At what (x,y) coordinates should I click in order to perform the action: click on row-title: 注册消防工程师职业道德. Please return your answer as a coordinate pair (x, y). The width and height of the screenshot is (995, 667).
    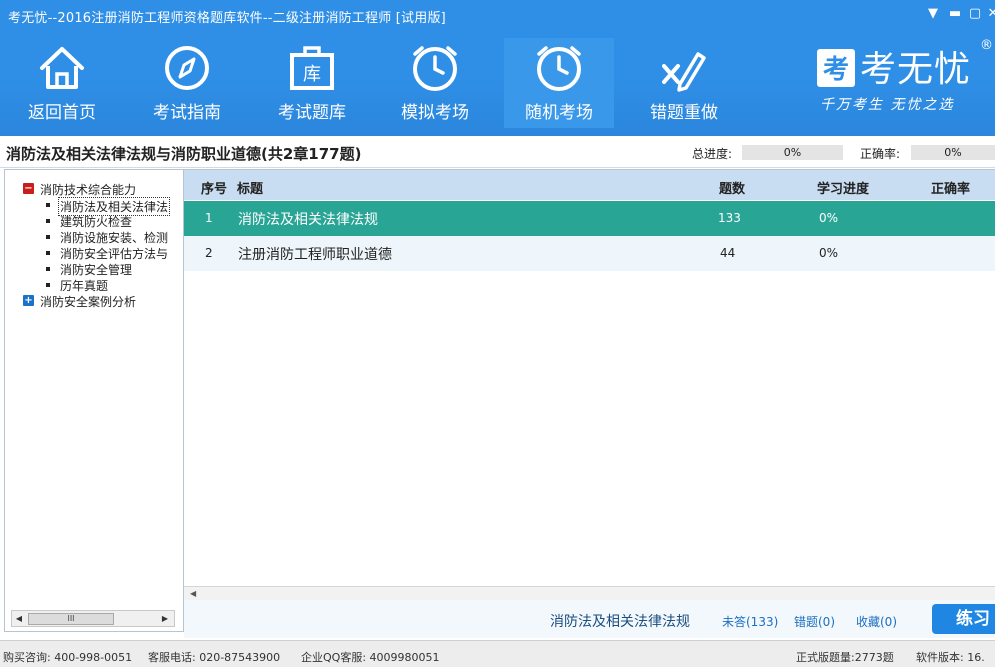
    Looking at the image, I should click on (315, 255).